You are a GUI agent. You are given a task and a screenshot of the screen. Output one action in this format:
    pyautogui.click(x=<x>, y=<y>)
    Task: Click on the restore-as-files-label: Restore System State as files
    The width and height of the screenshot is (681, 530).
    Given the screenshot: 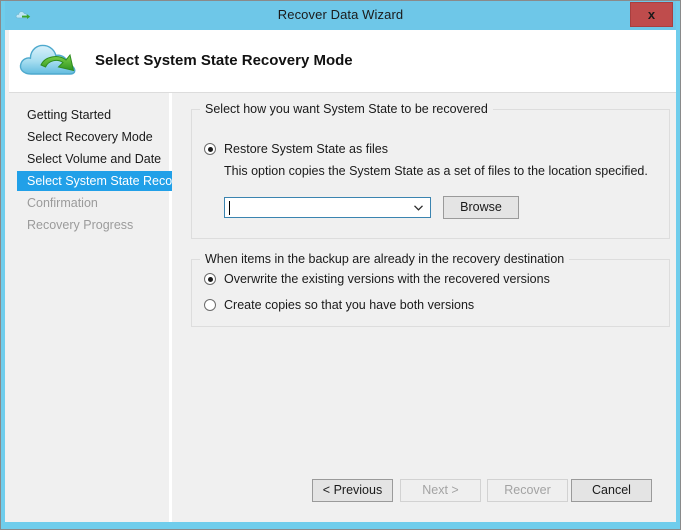 What is the action you would take?
    pyautogui.click(x=306, y=149)
    